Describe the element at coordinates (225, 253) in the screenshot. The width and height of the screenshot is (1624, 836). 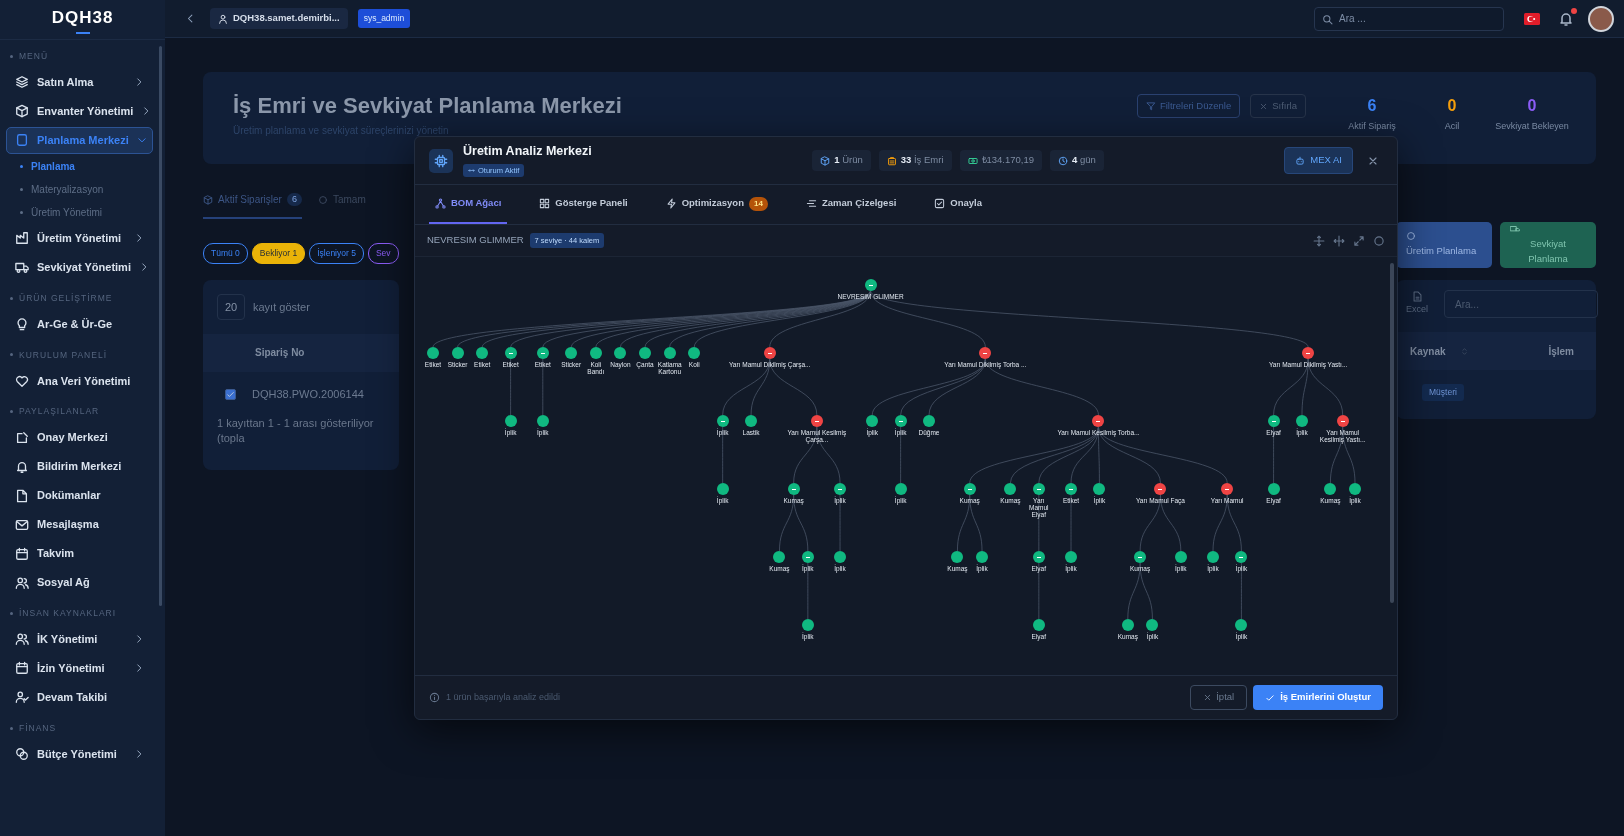
I see `filter-chip: Tümü 0` at that location.